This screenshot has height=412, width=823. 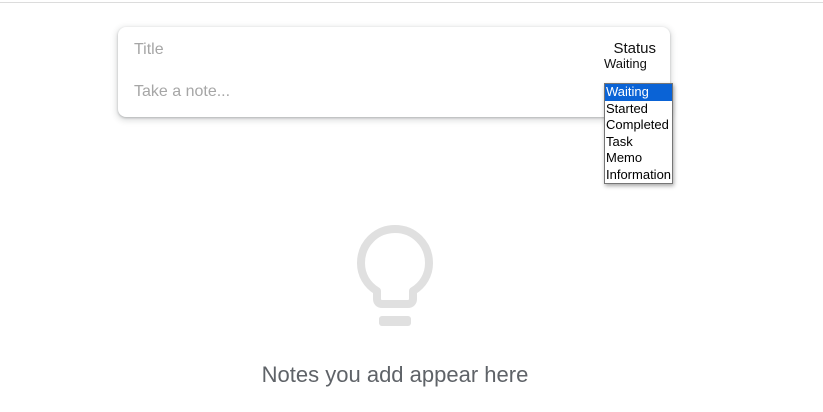 I want to click on status-label: Status, so click(x=634, y=48).